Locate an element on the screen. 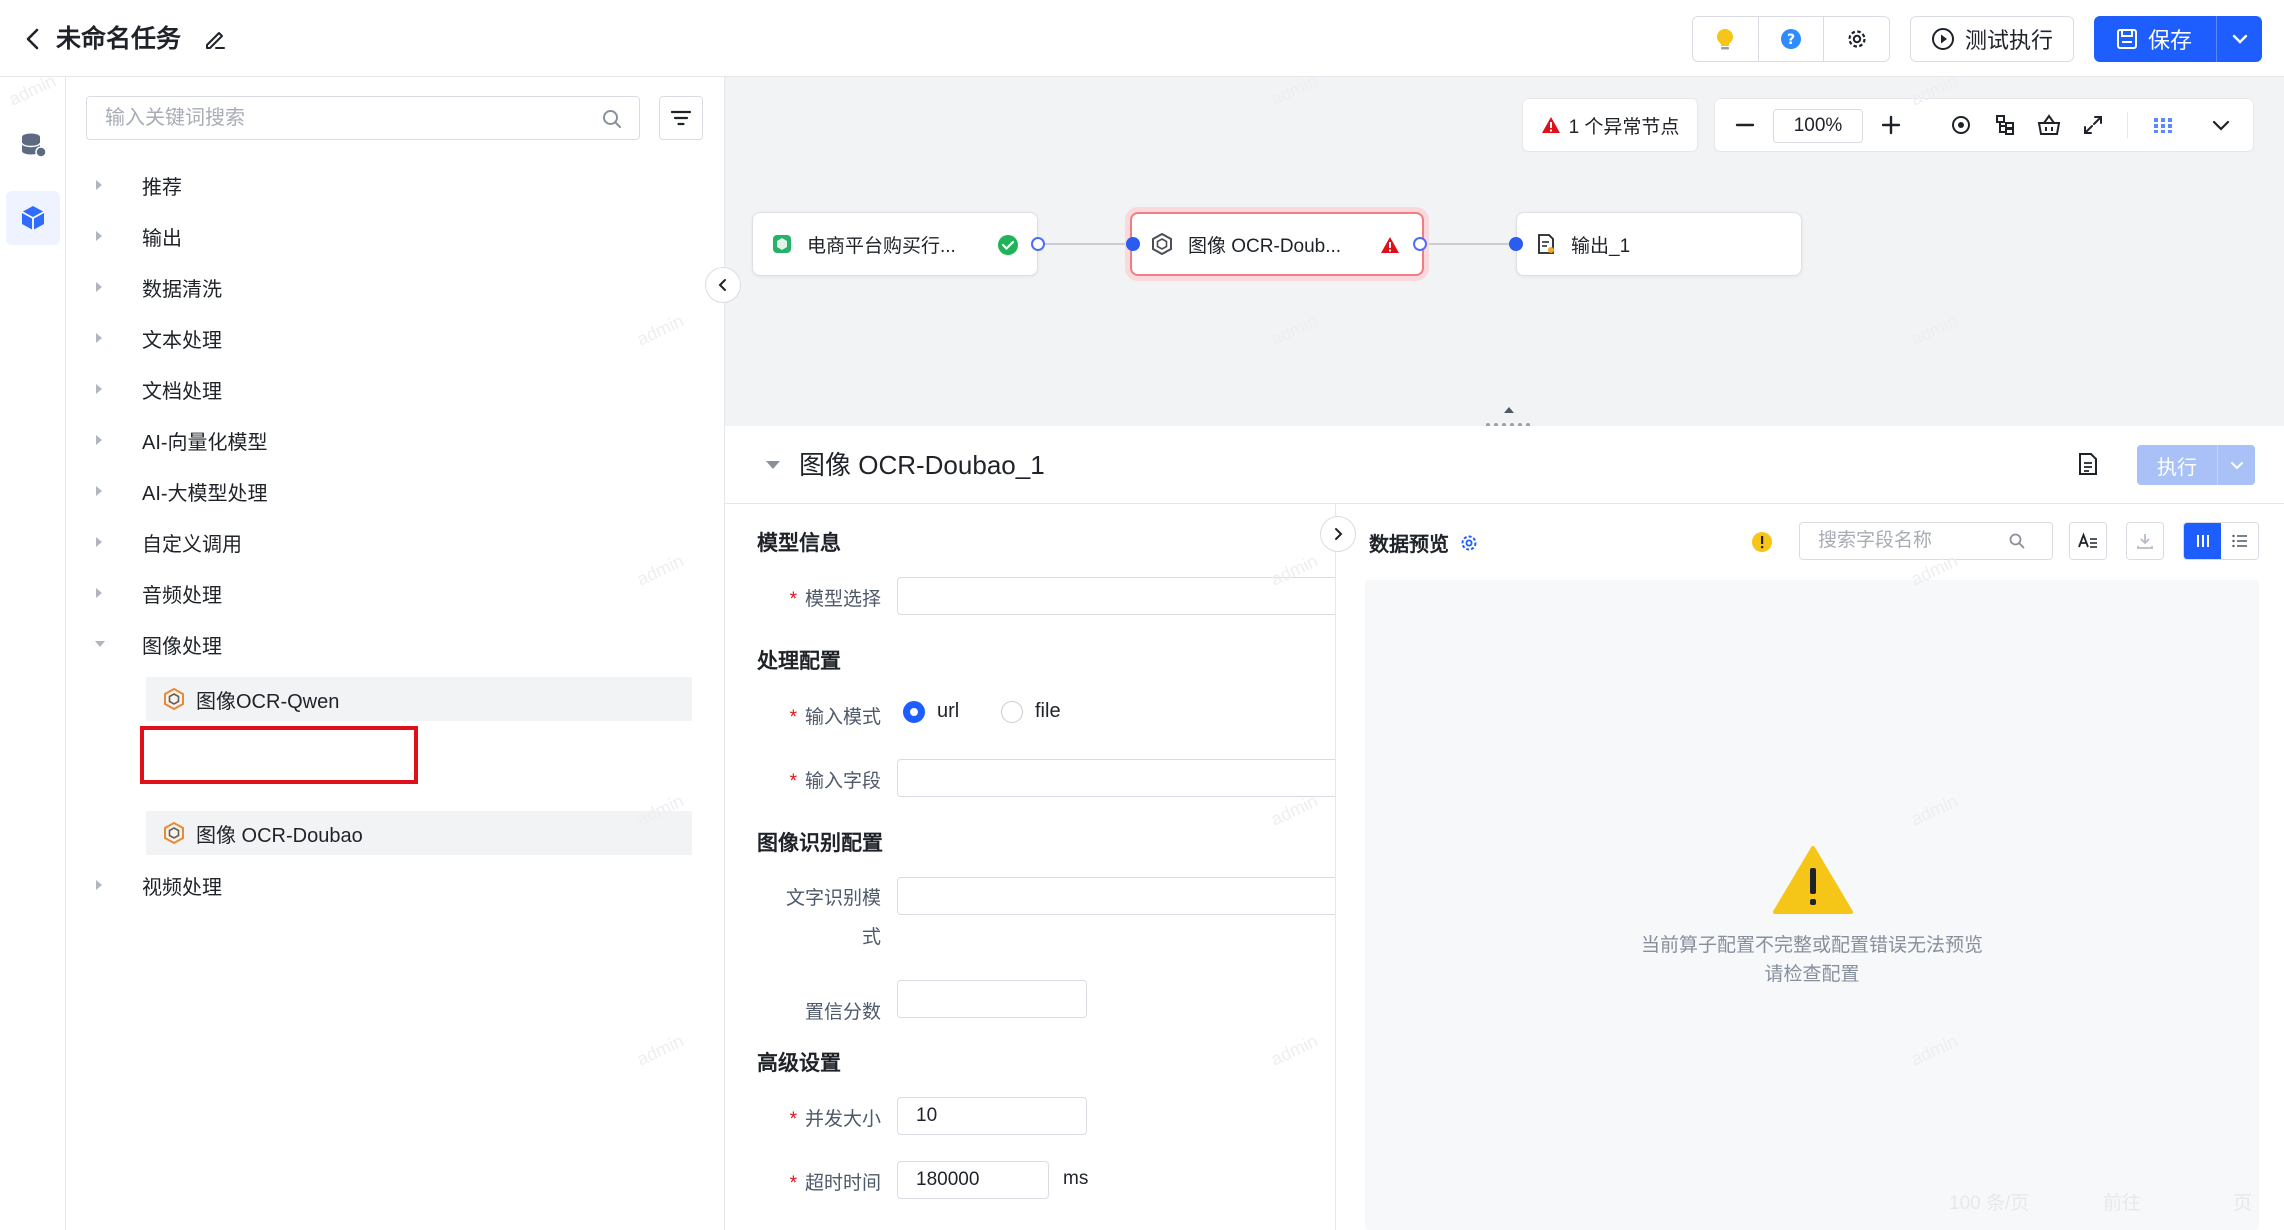  warning-info-icon is located at coordinates (1762, 542).